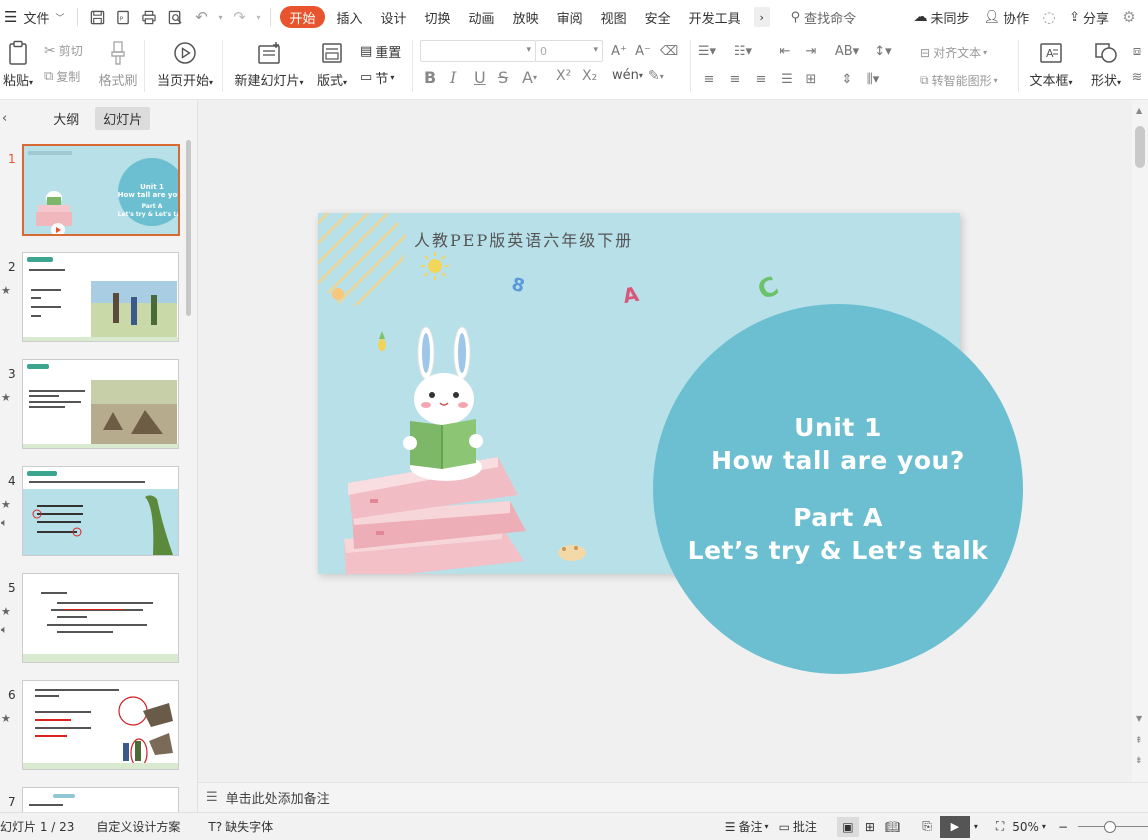  I want to click on undo-icon: ↶, so click(201, 17).